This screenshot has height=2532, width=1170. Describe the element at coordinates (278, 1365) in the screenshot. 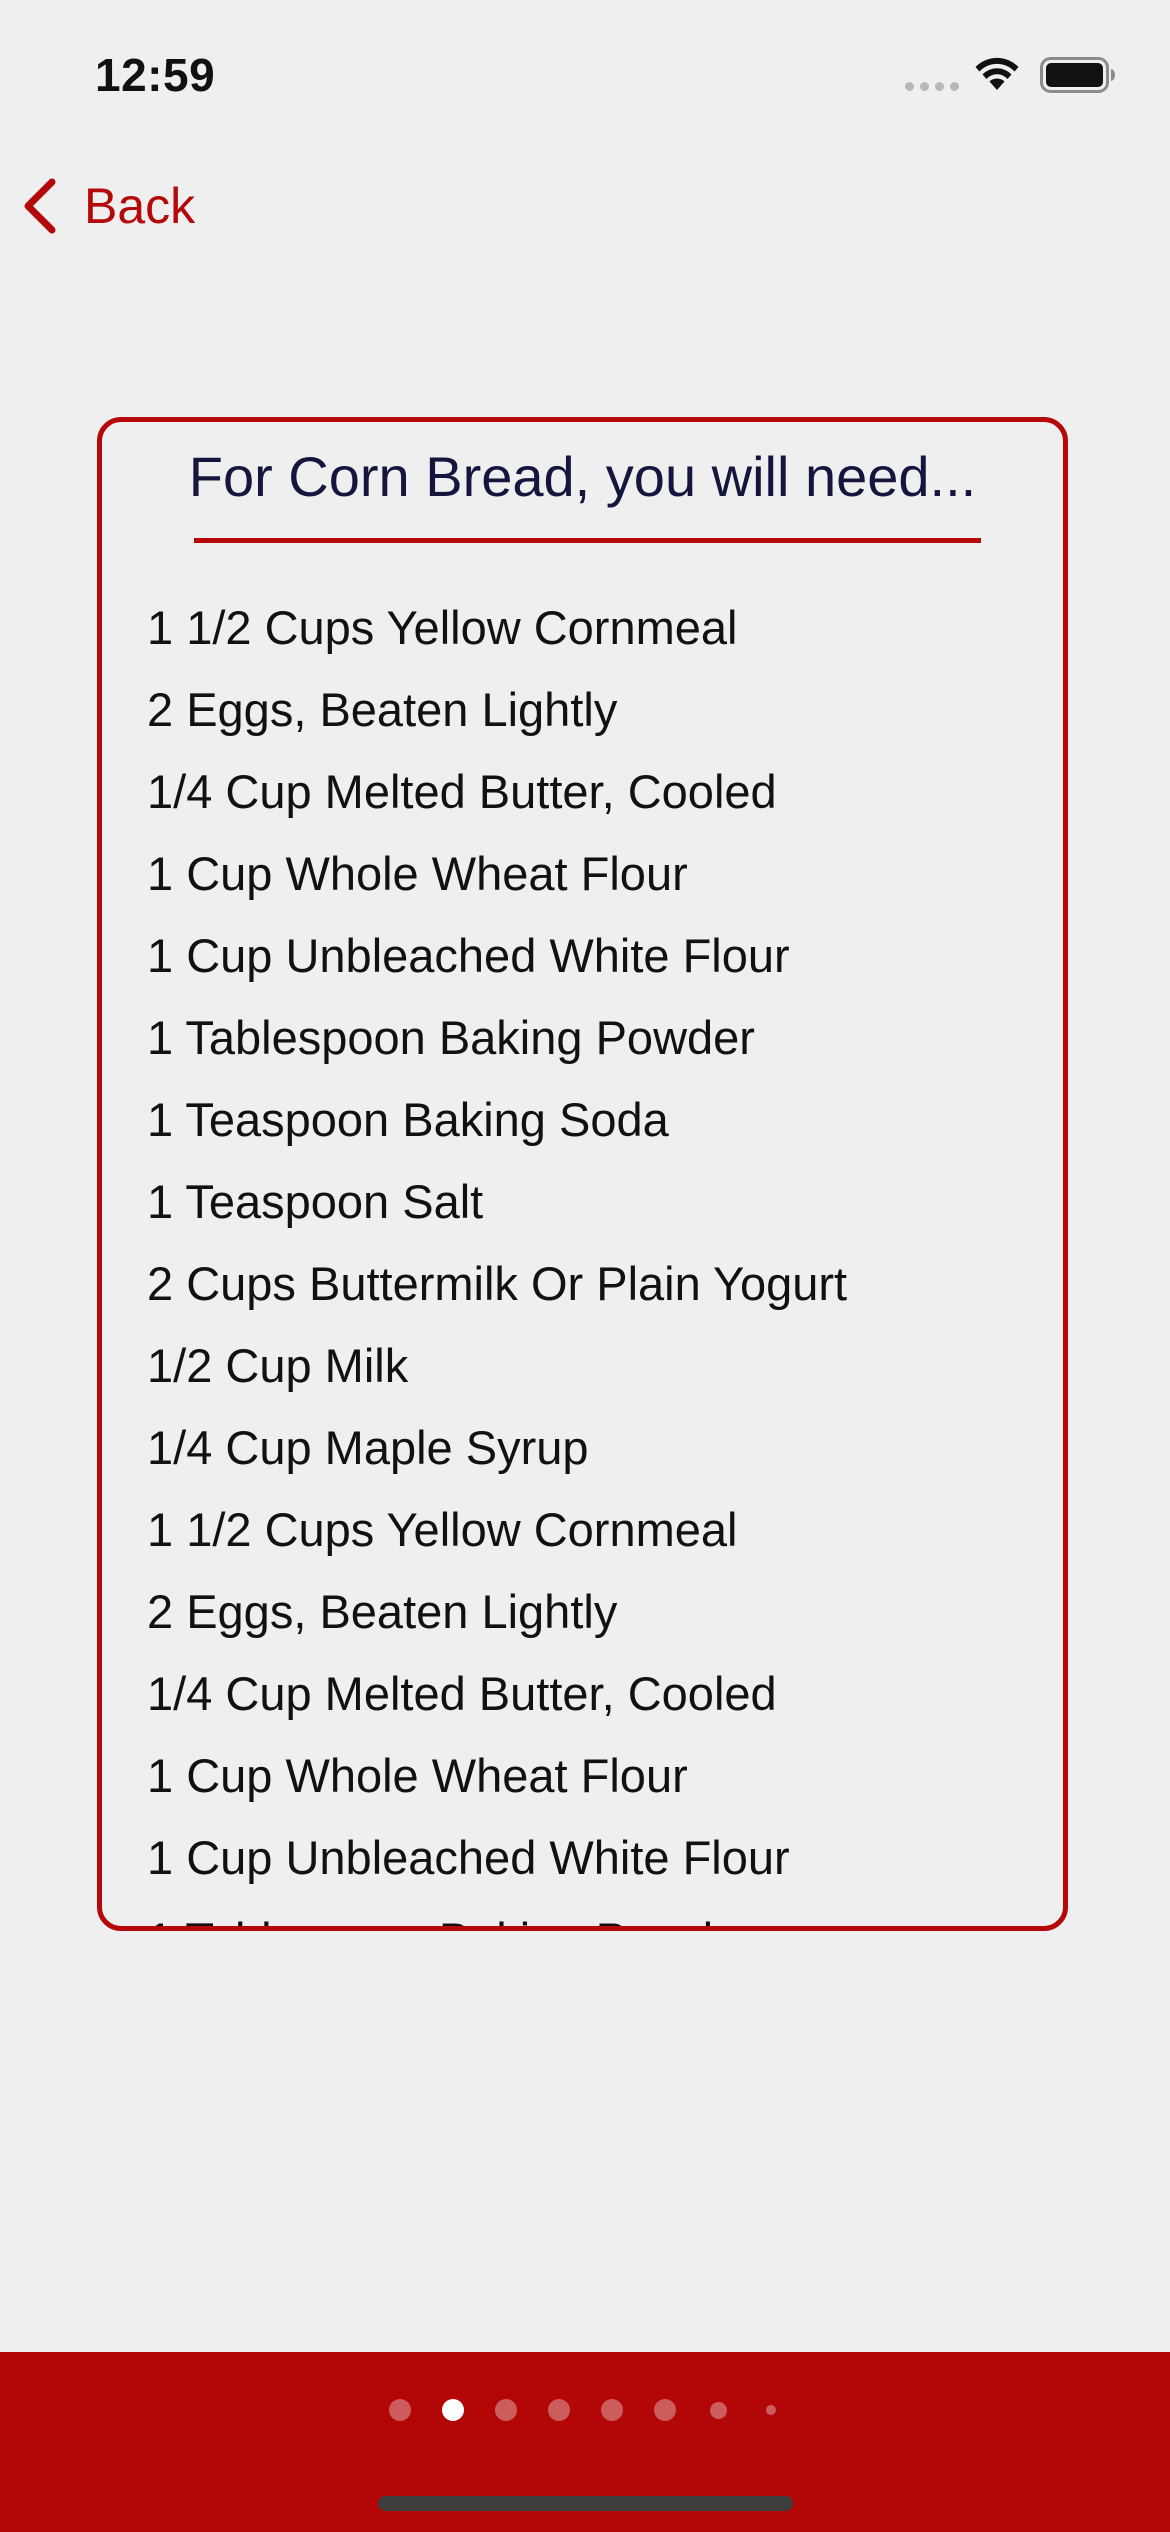

I see `ingredient-item: 1/2 Cup Milk` at that location.